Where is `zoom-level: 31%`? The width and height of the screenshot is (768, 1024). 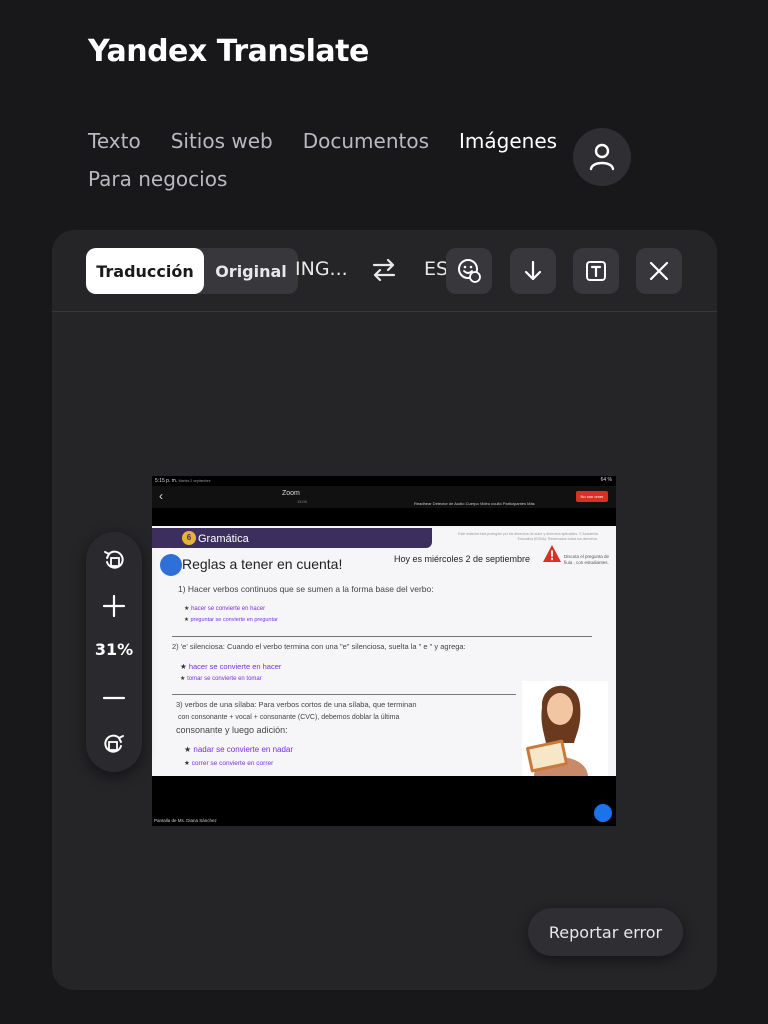 zoom-level: 31% is located at coordinates (114, 649).